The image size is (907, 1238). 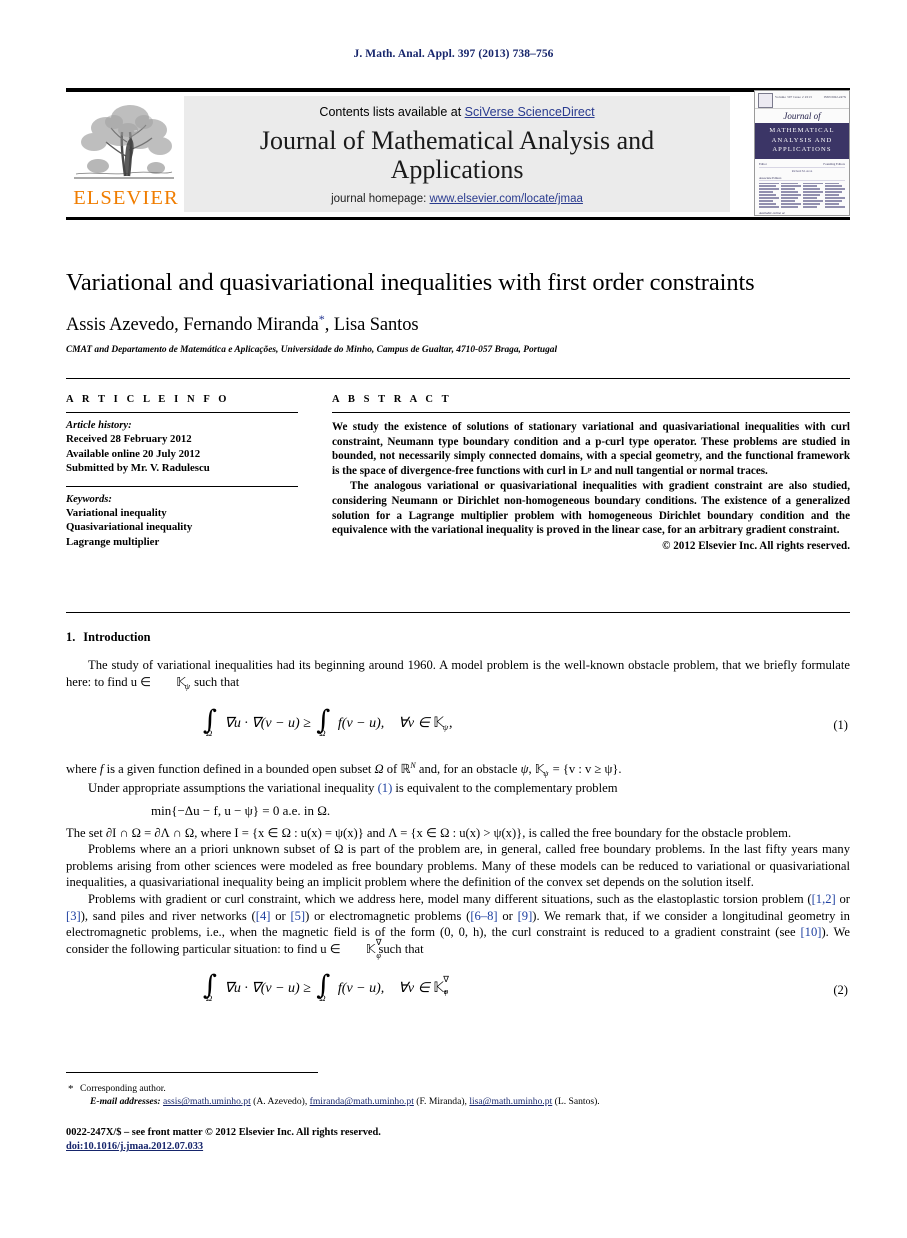 What do you see at coordinates (843, 898) in the screenshot?
I see `body-p6-b: or` at bounding box center [843, 898].